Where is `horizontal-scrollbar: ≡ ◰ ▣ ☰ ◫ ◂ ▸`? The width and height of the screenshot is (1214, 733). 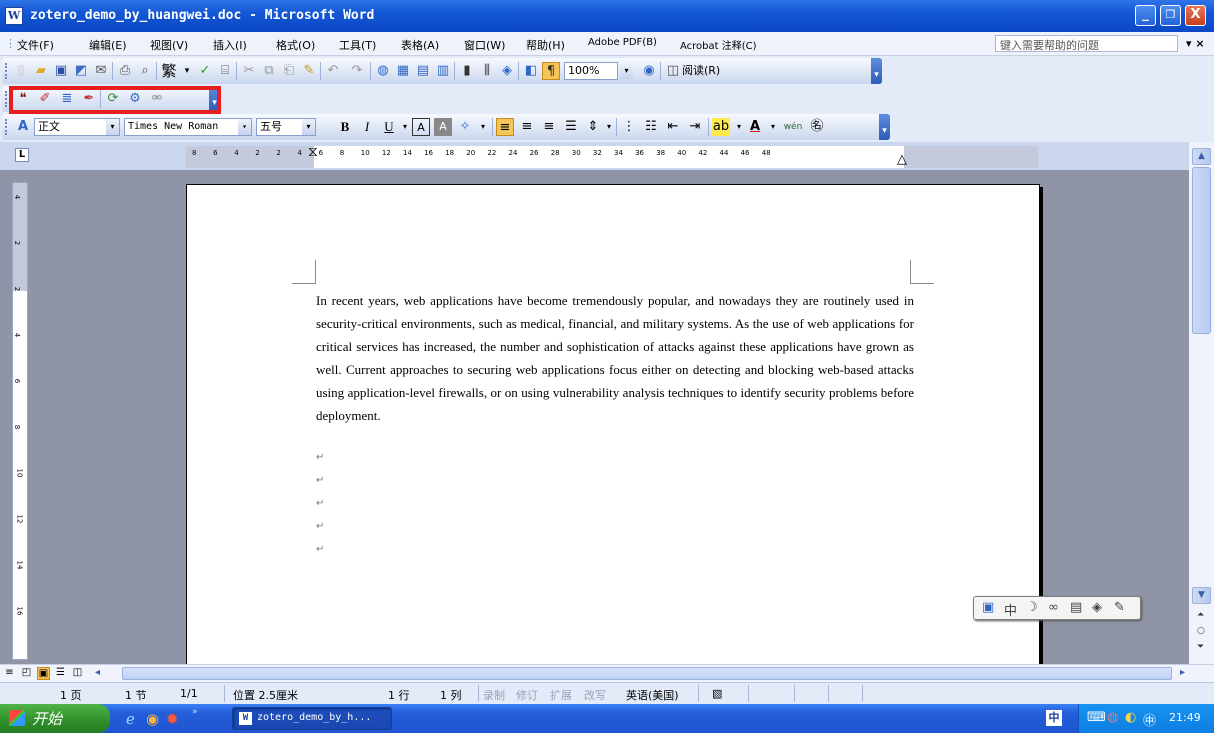
horizontal-scrollbar: ≡ ◰ ▣ ☰ ◫ ◂ ▸ is located at coordinates (607, 673).